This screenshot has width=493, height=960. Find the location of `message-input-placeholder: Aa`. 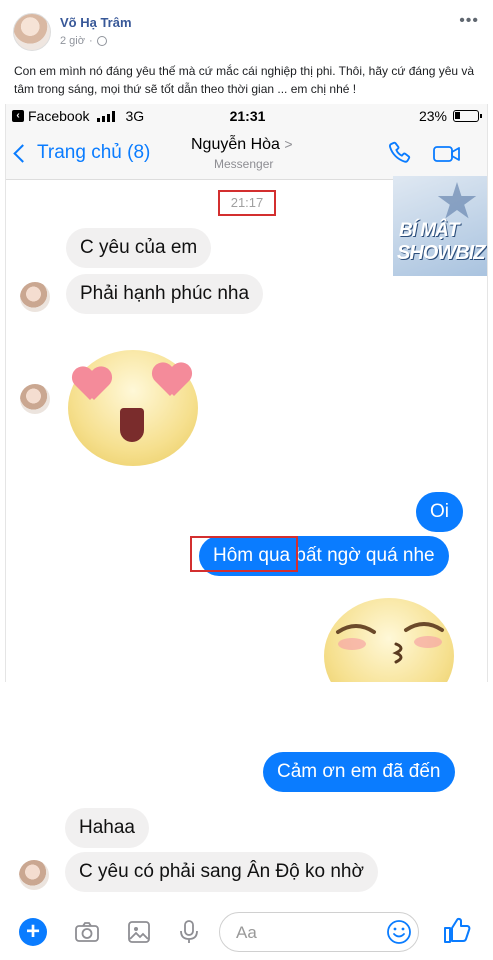

message-input-placeholder: Aa is located at coordinates (246, 932).